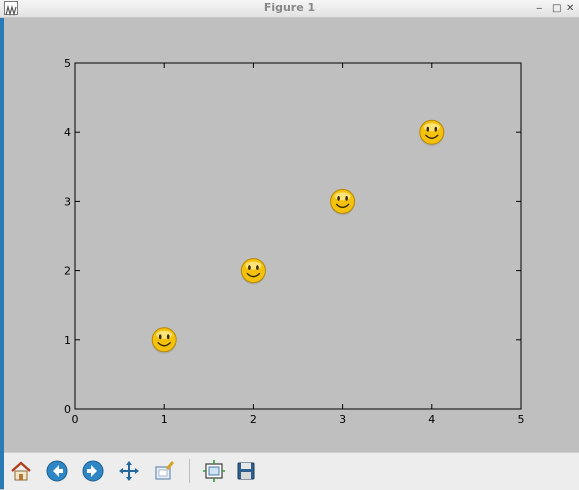 The height and width of the screenshot is (490, 579). I want to click on configure-subplots-button, so click(214, 471).